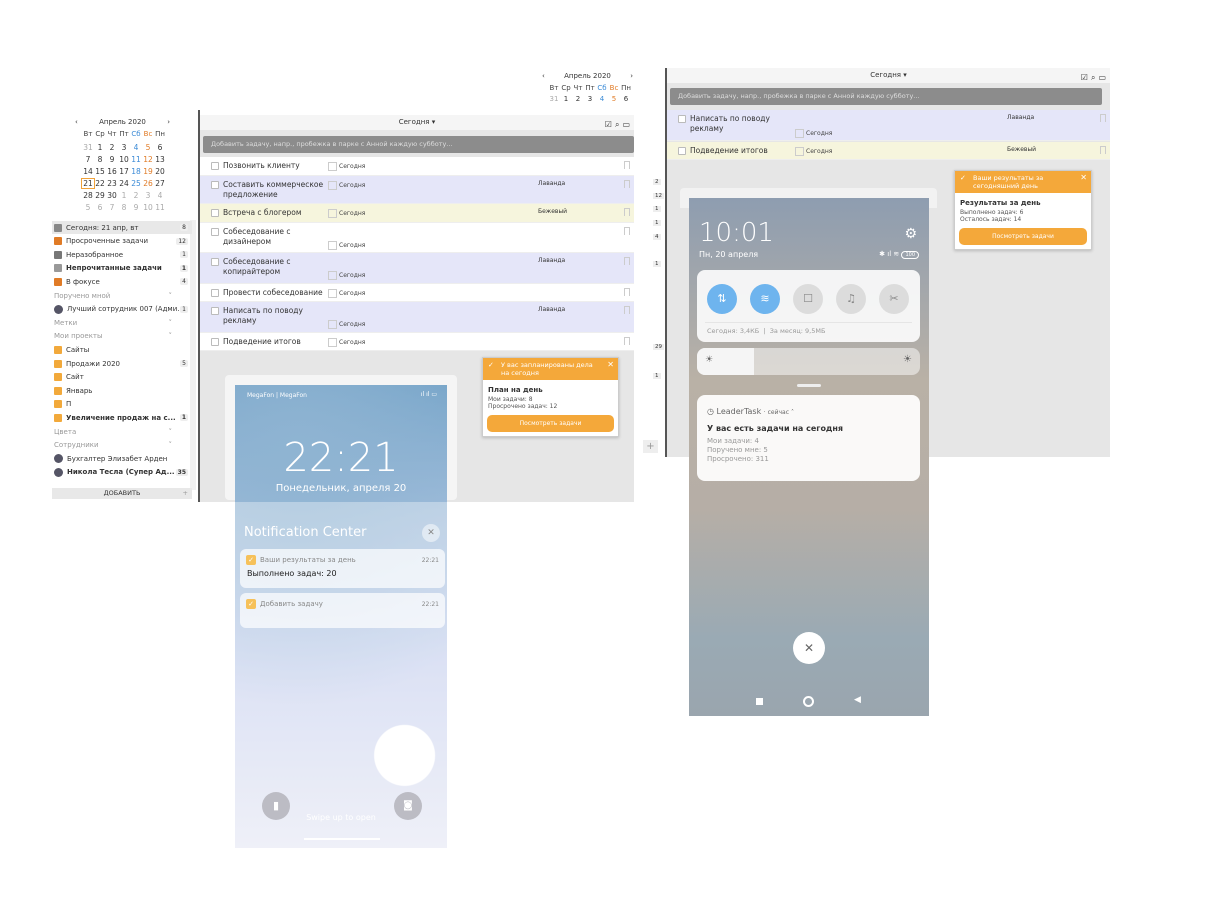  I want to click on sidebar-item: Метки ˅, so click(122, 322).